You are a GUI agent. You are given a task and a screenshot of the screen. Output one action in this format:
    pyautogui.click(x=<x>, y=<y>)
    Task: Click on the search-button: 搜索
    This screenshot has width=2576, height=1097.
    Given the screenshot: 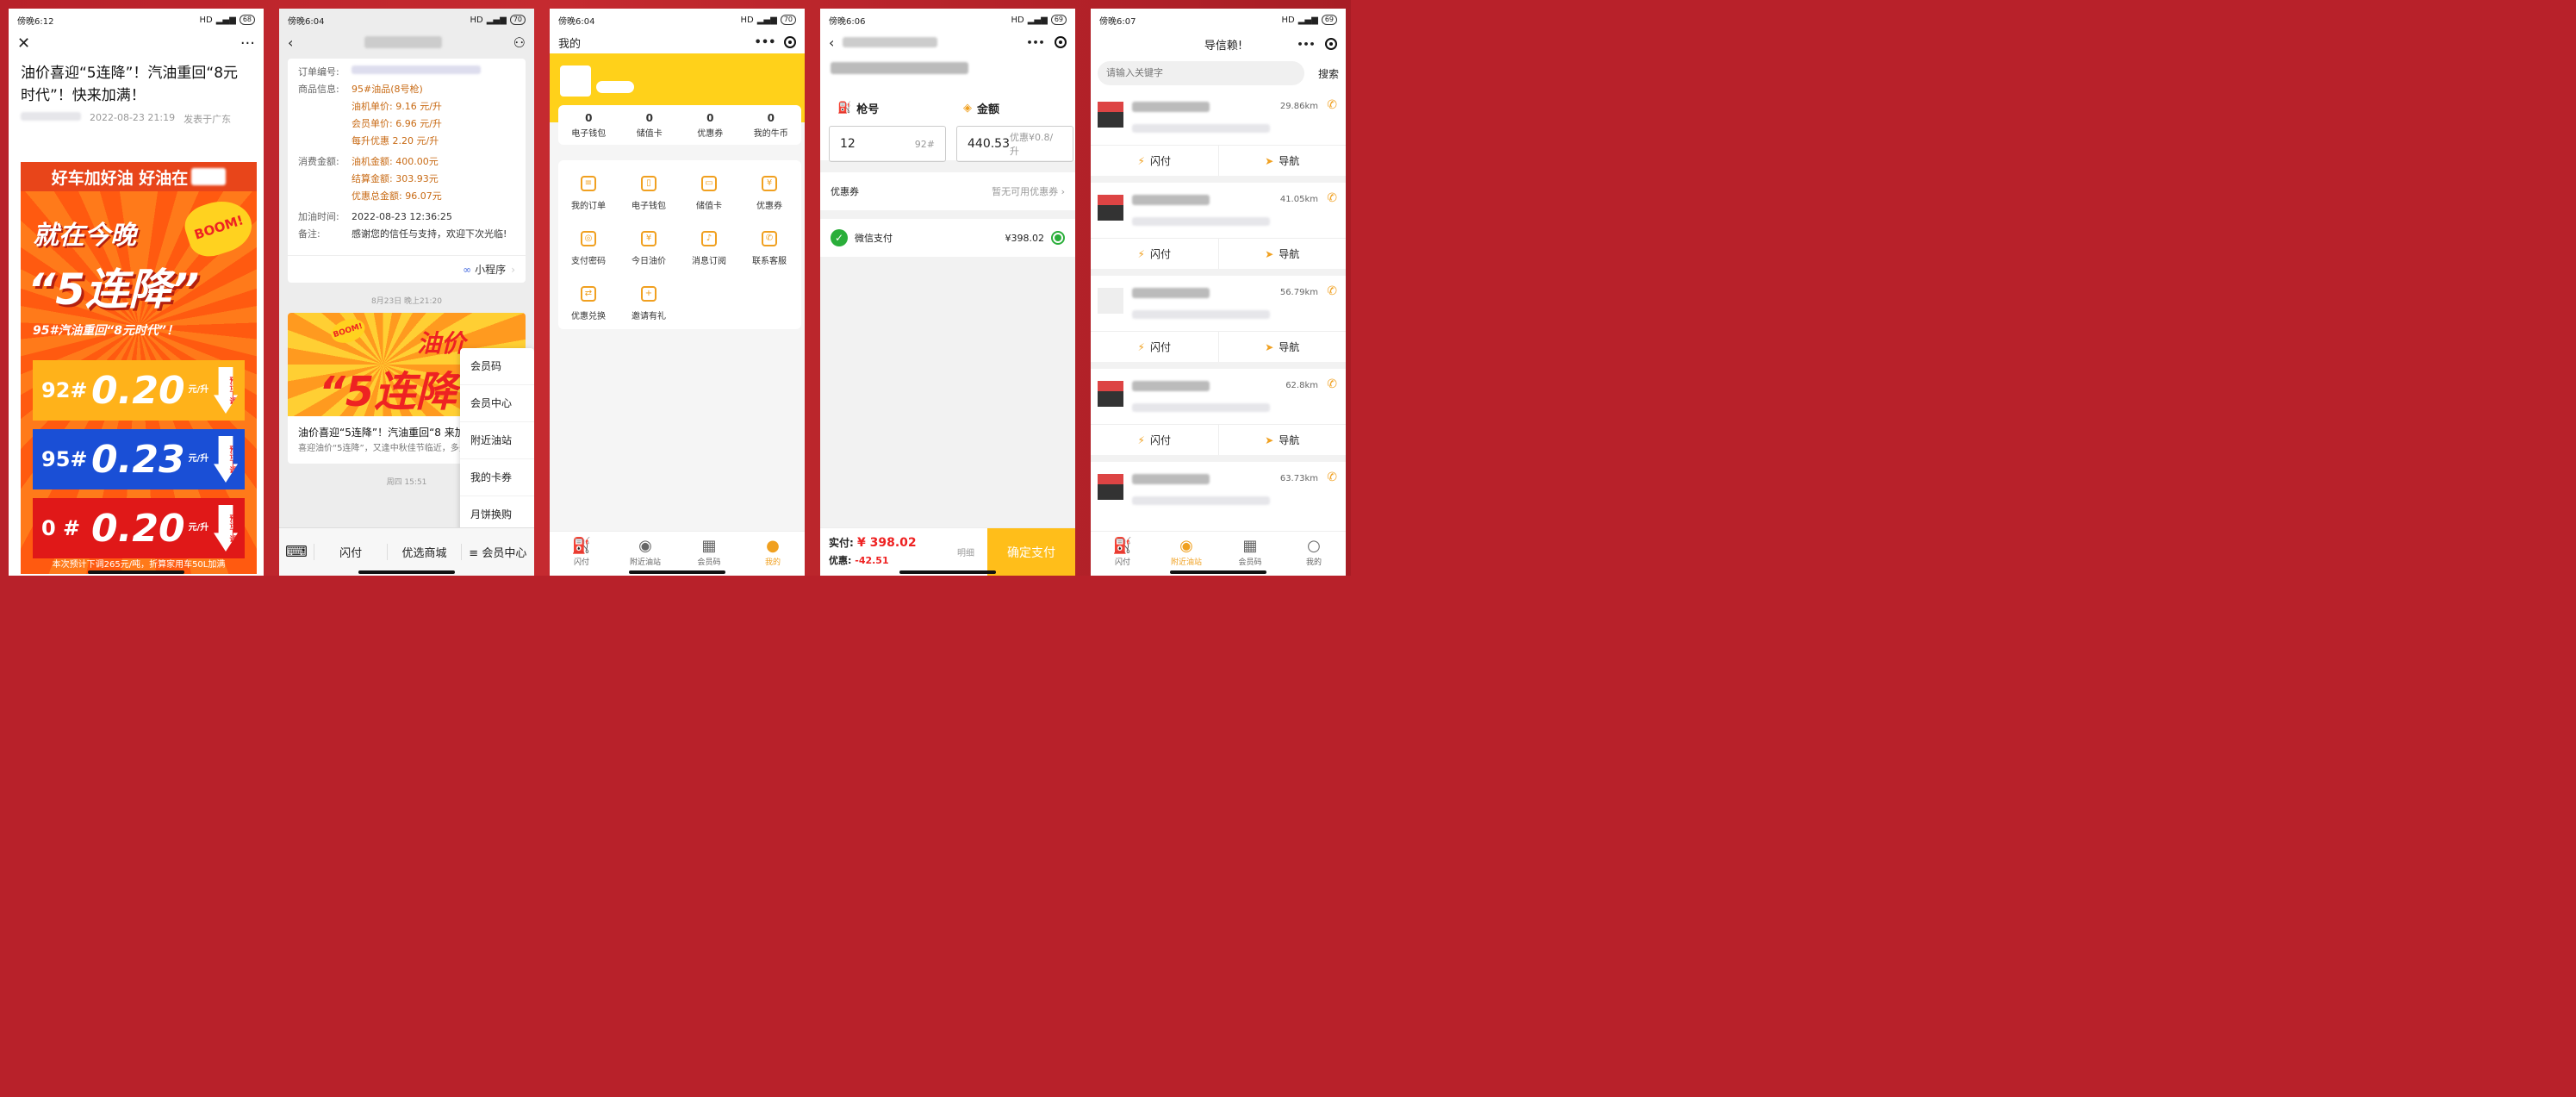 What is the action you would take?
    pyautogui.click(x=1322, y=73)
    